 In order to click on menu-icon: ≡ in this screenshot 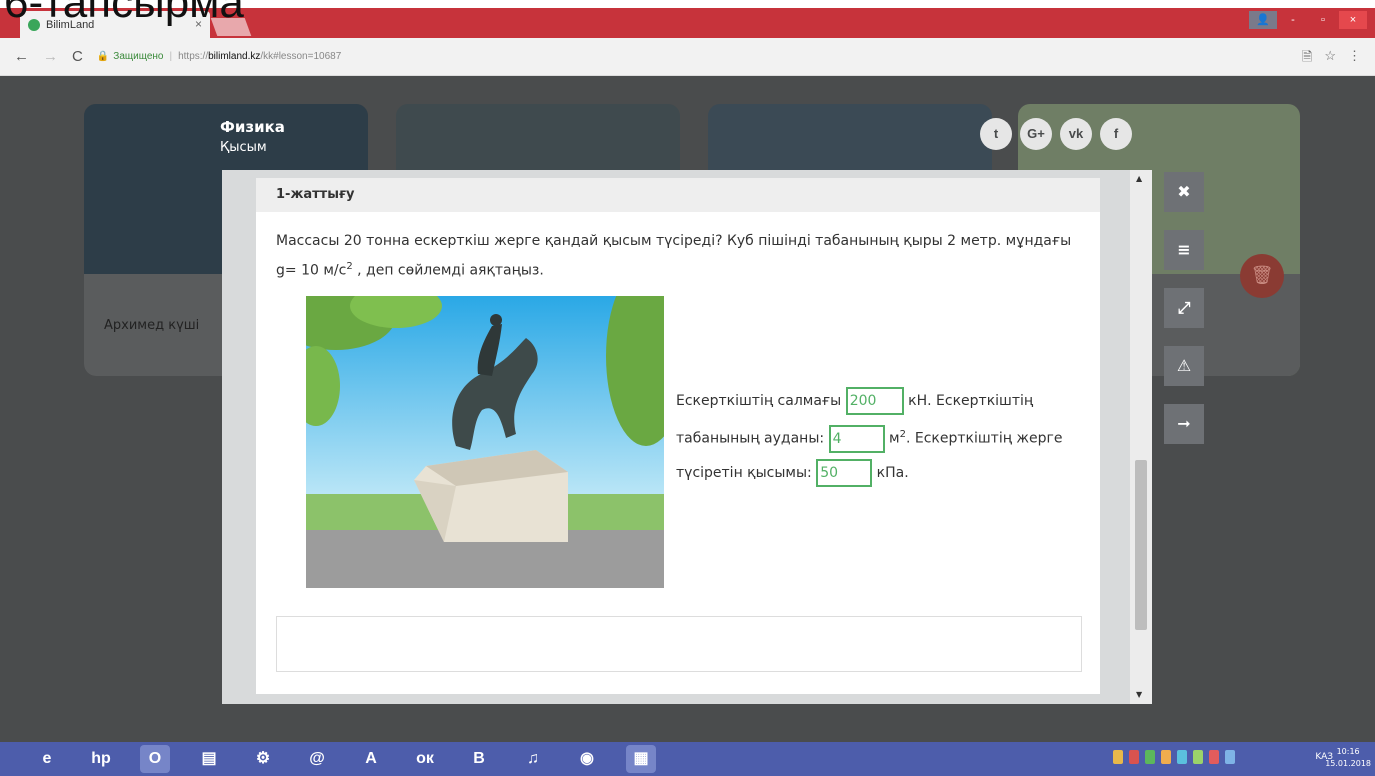, I will do `click(1184, 250)`.